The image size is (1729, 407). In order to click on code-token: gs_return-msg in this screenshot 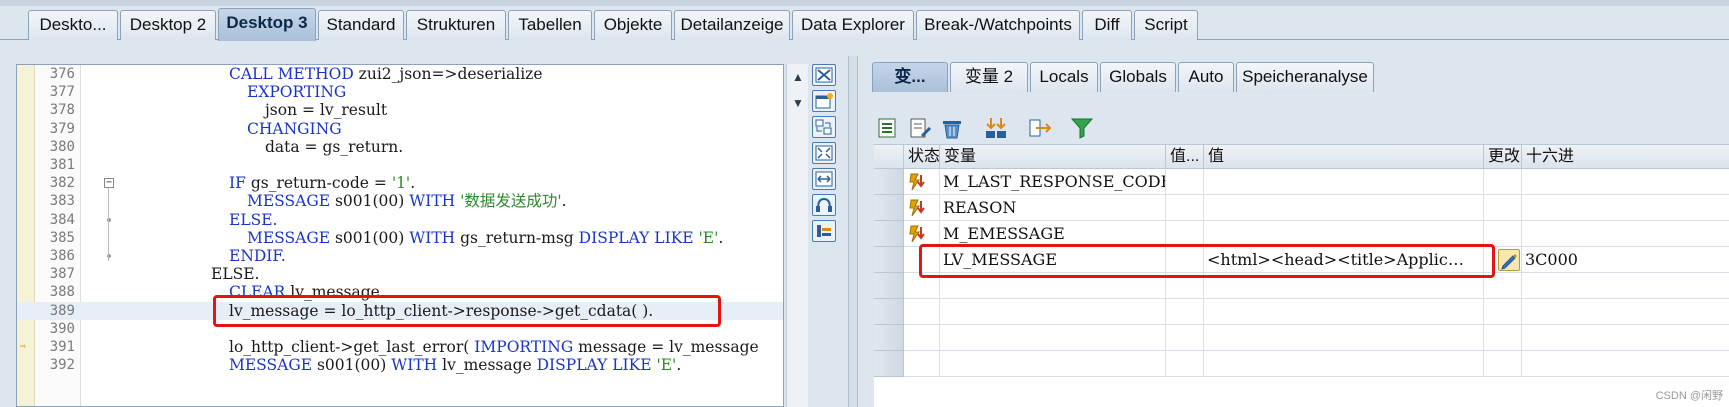, I will do `click(519, 237)`.